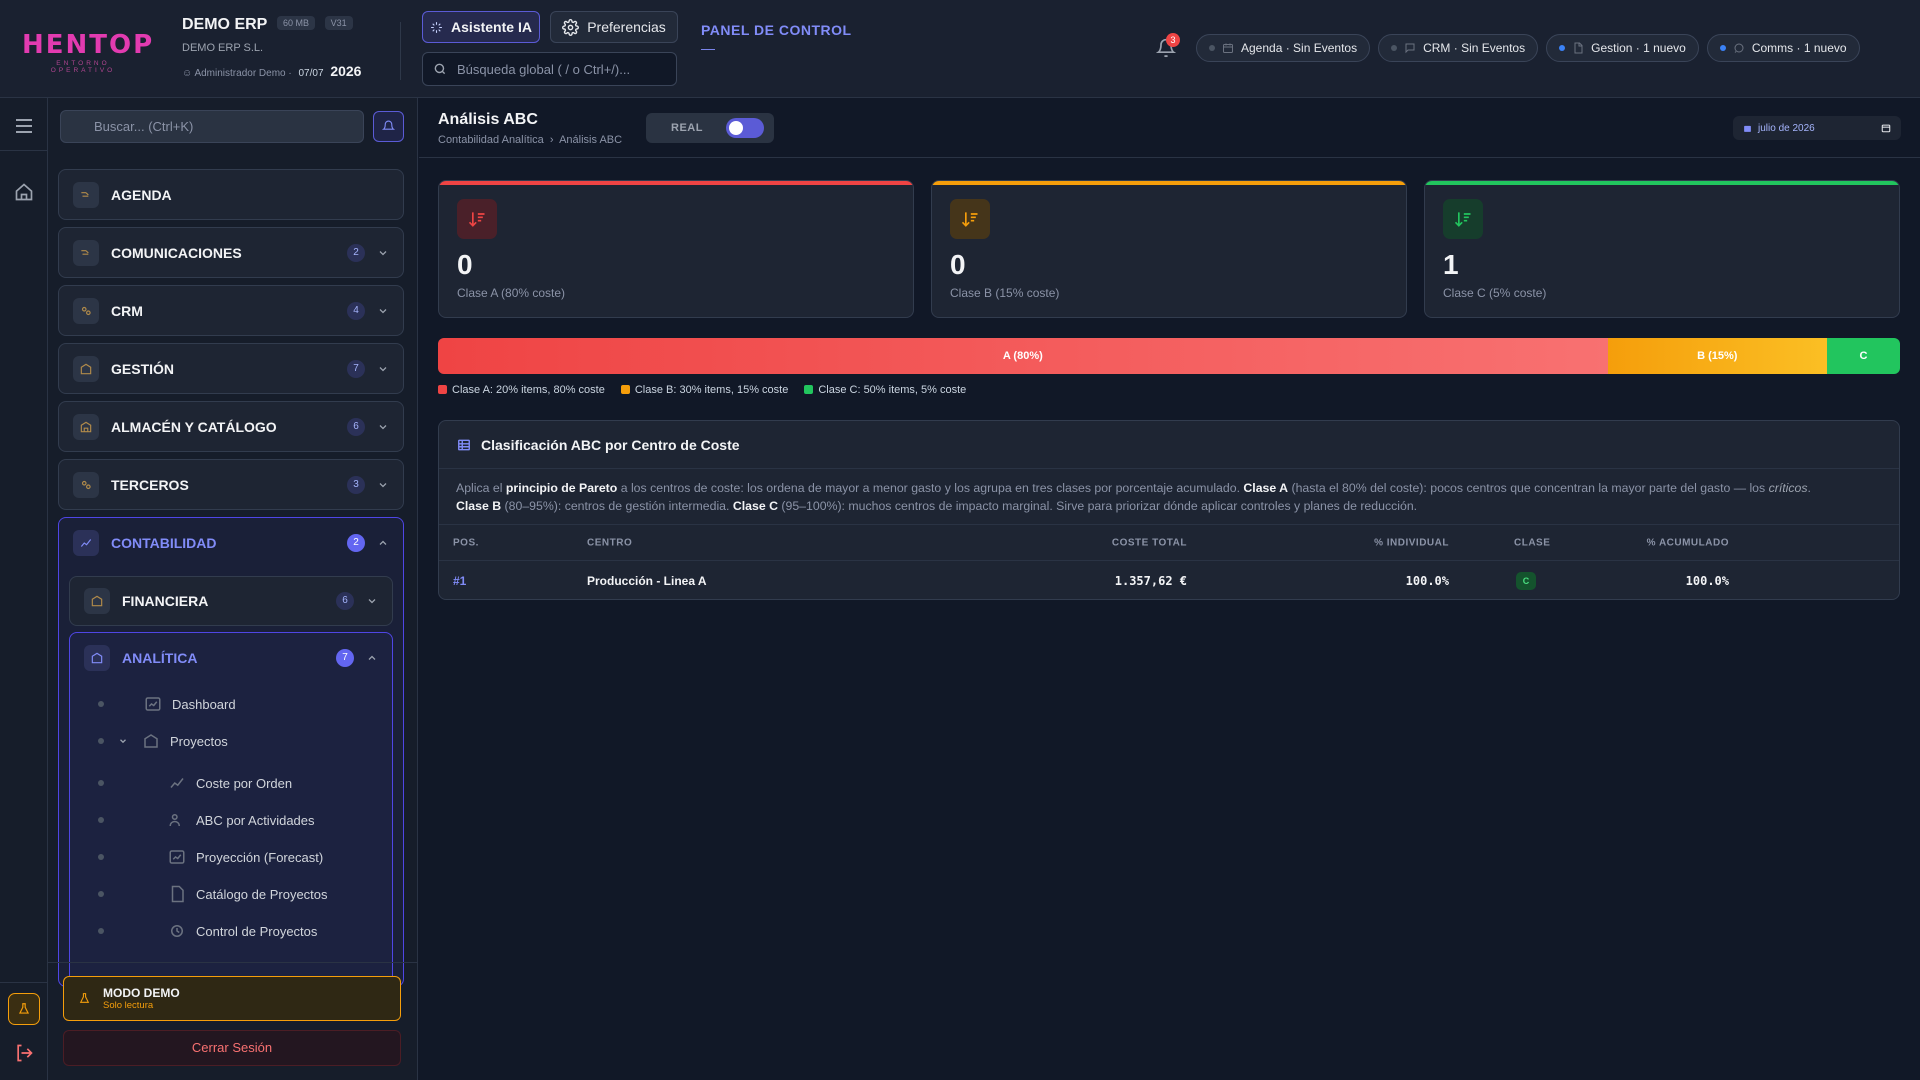 This screenshot has width=1920, height=1080. What do you see at coordinates (87, 53) in the screenshot?
I see `app-logo: HENTOP ENTORNO OPERATIVO` at bounding box center [87, 53].